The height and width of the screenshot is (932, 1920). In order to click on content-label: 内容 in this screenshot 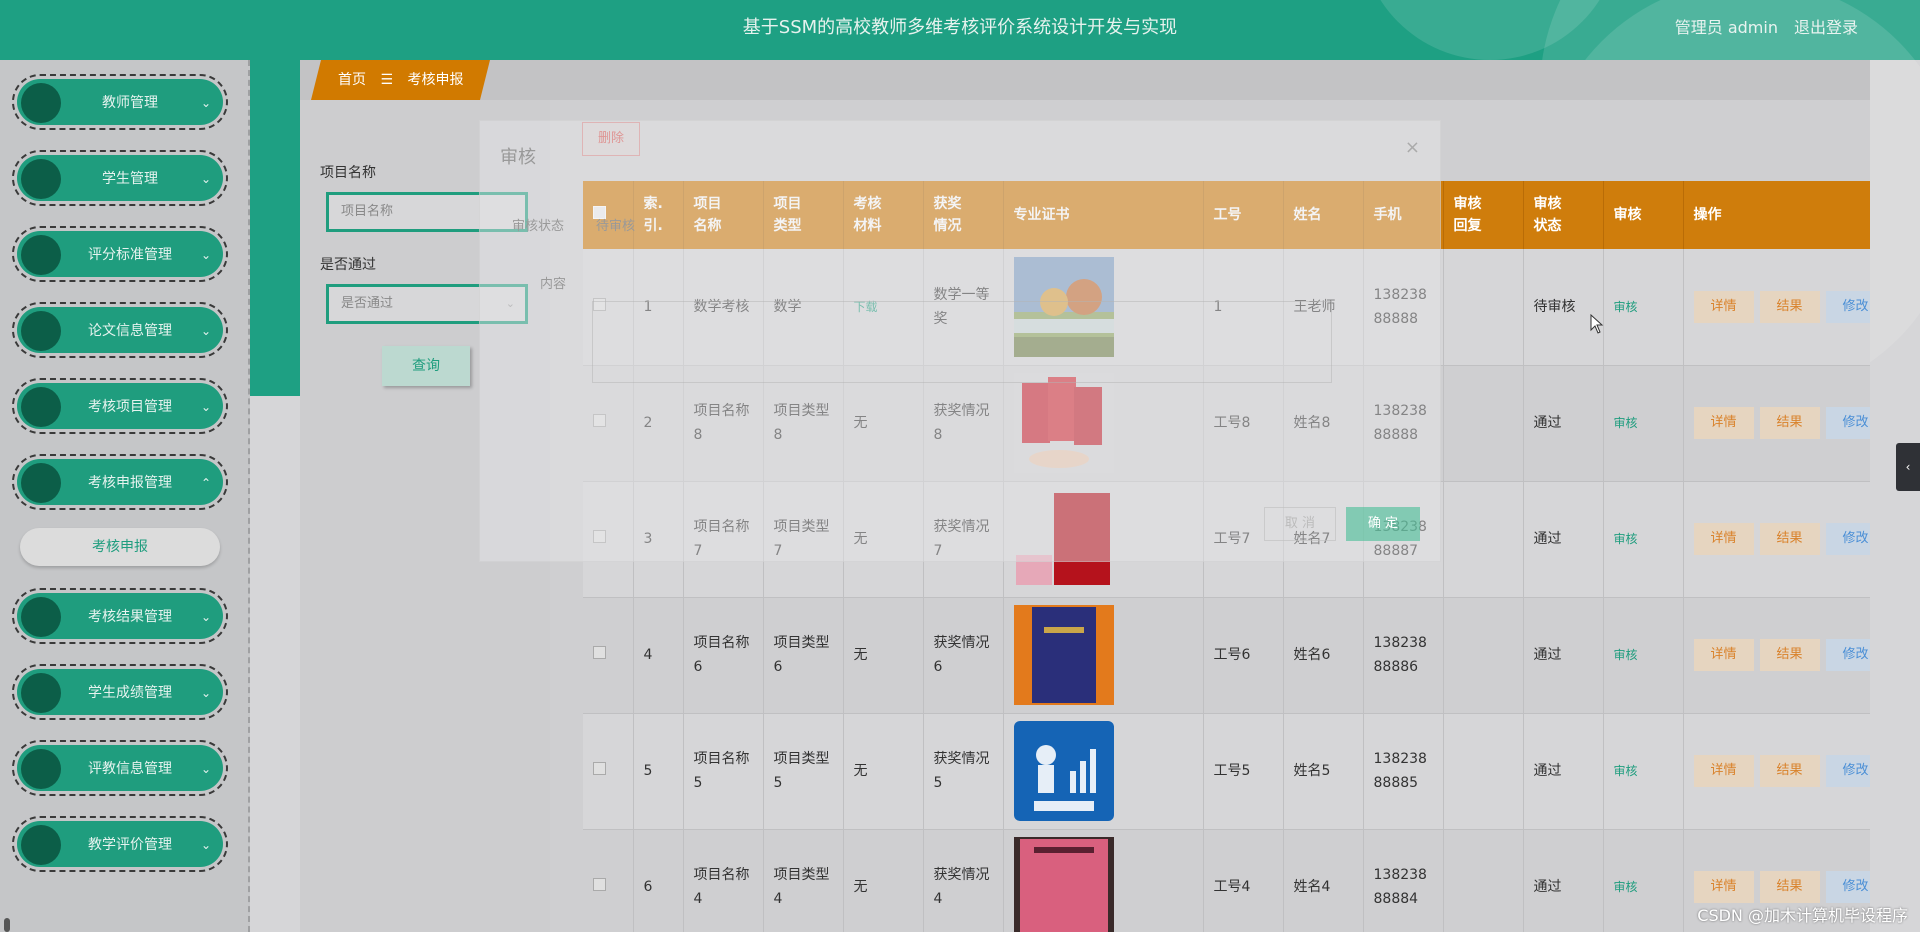, I will do `click(553, 284)`.